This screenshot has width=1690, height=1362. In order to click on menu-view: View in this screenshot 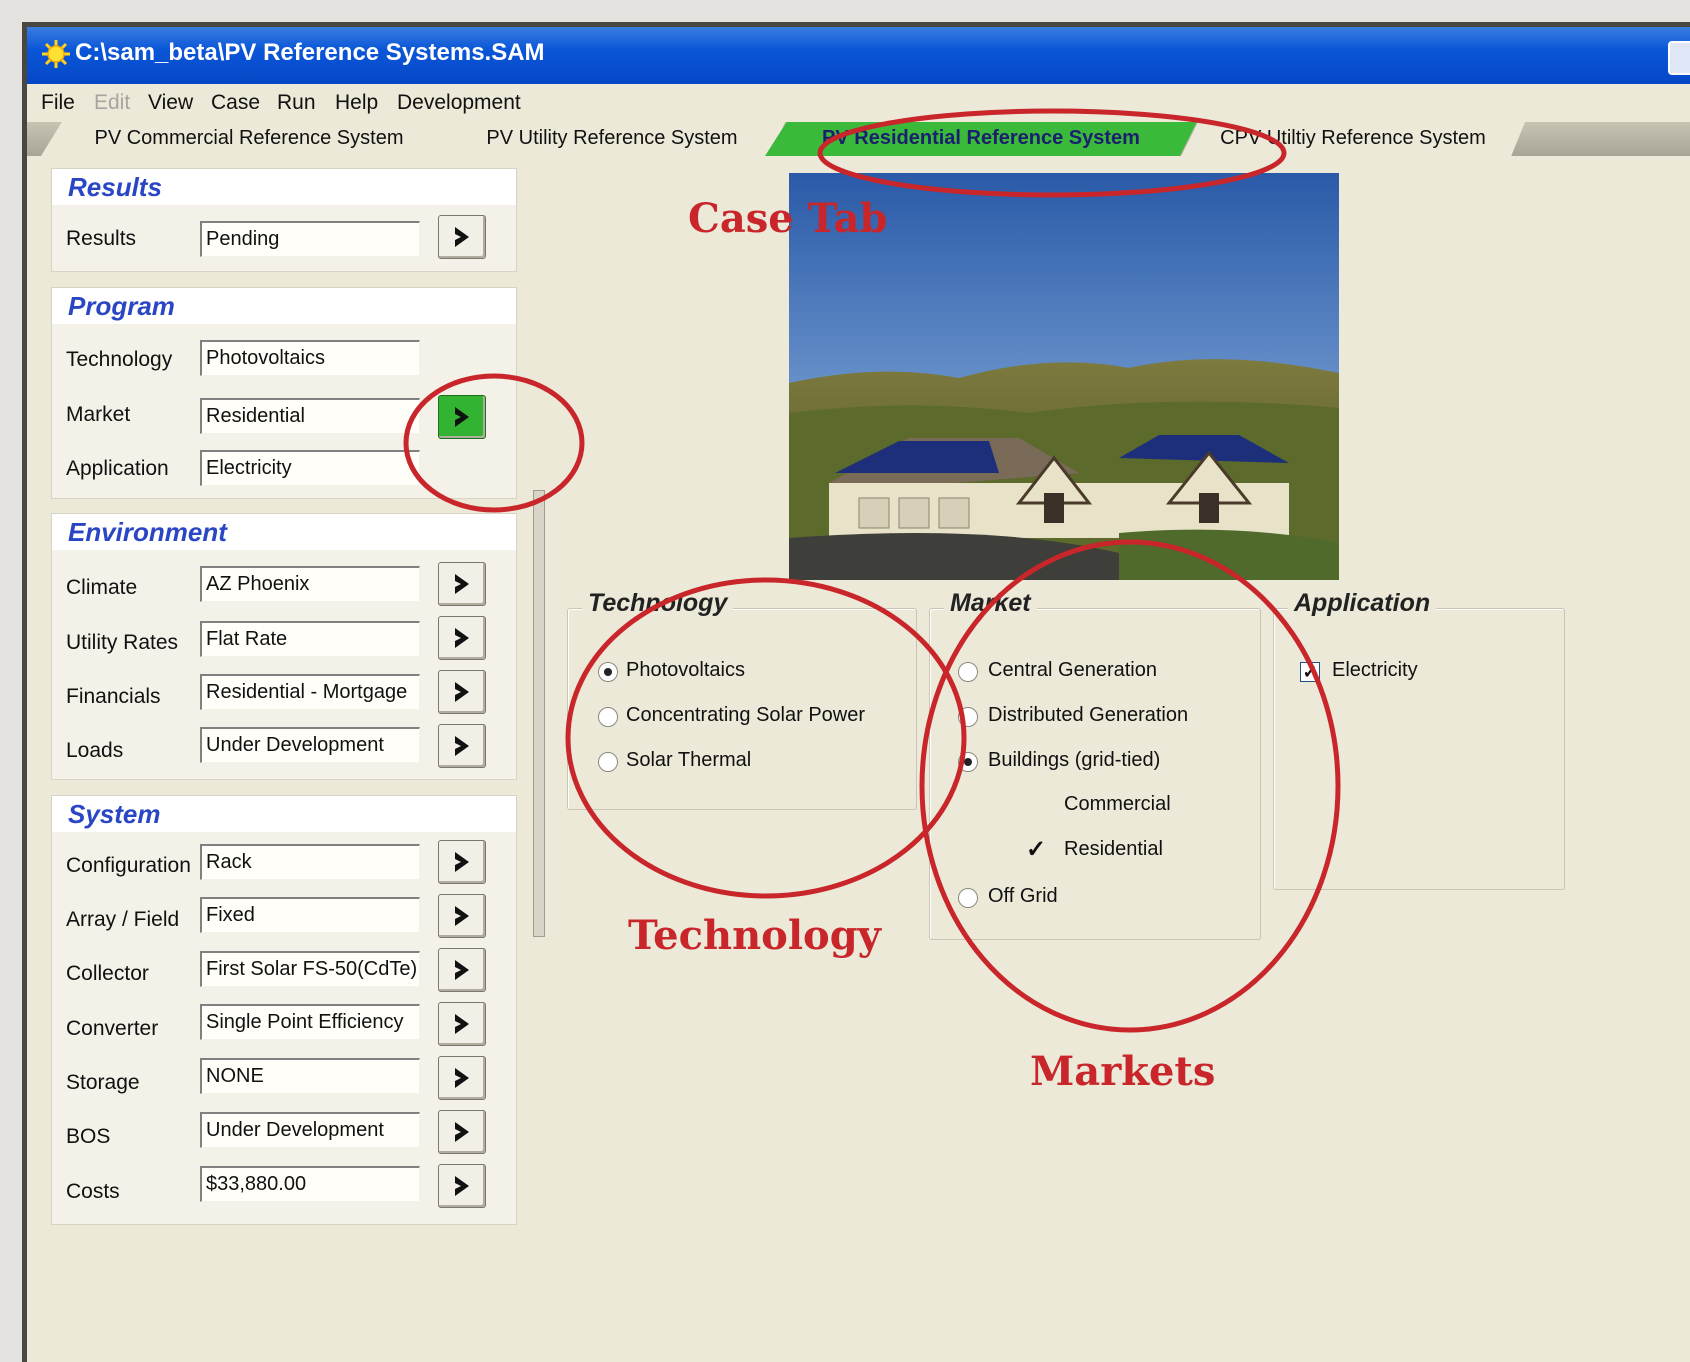, I will do `click(170, 103)`.